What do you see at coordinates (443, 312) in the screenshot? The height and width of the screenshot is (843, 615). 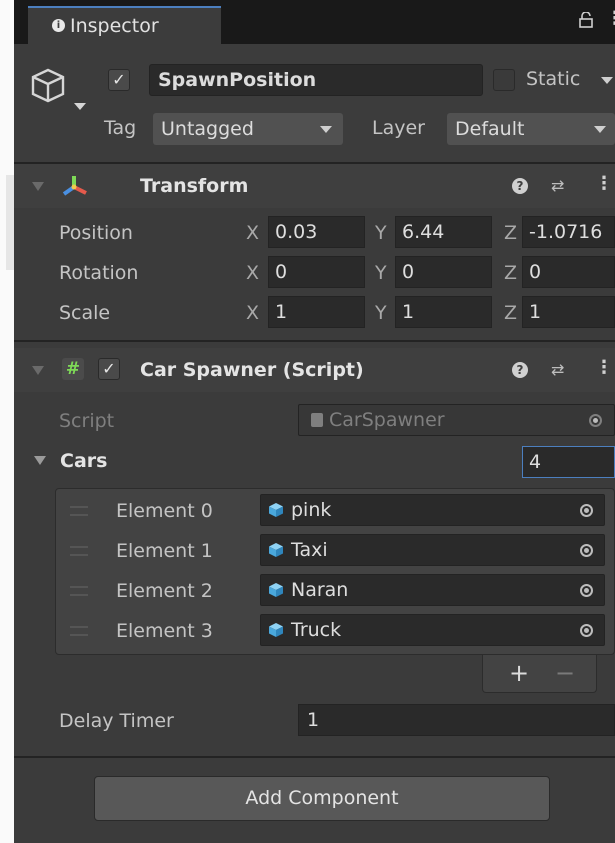 I see `scale-y-field: 1` at bounding box center [443, 312].